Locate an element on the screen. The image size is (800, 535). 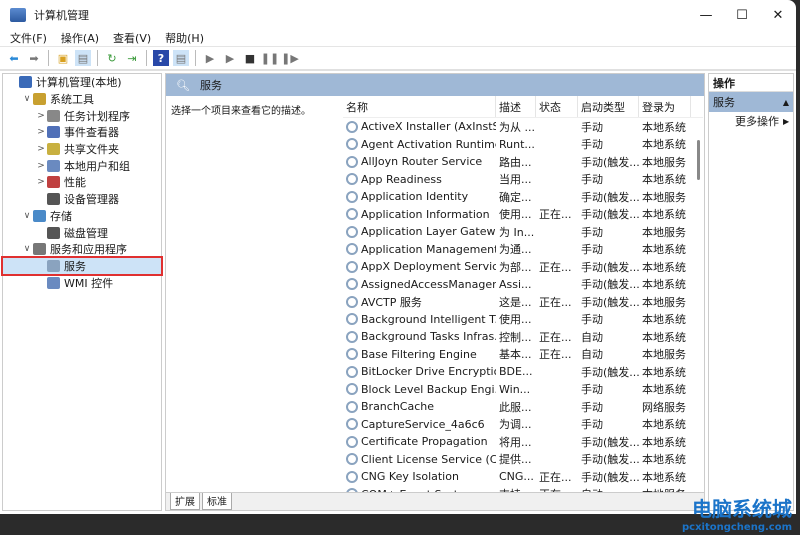
close-button: ✕ is located at coordinates (778, 15).